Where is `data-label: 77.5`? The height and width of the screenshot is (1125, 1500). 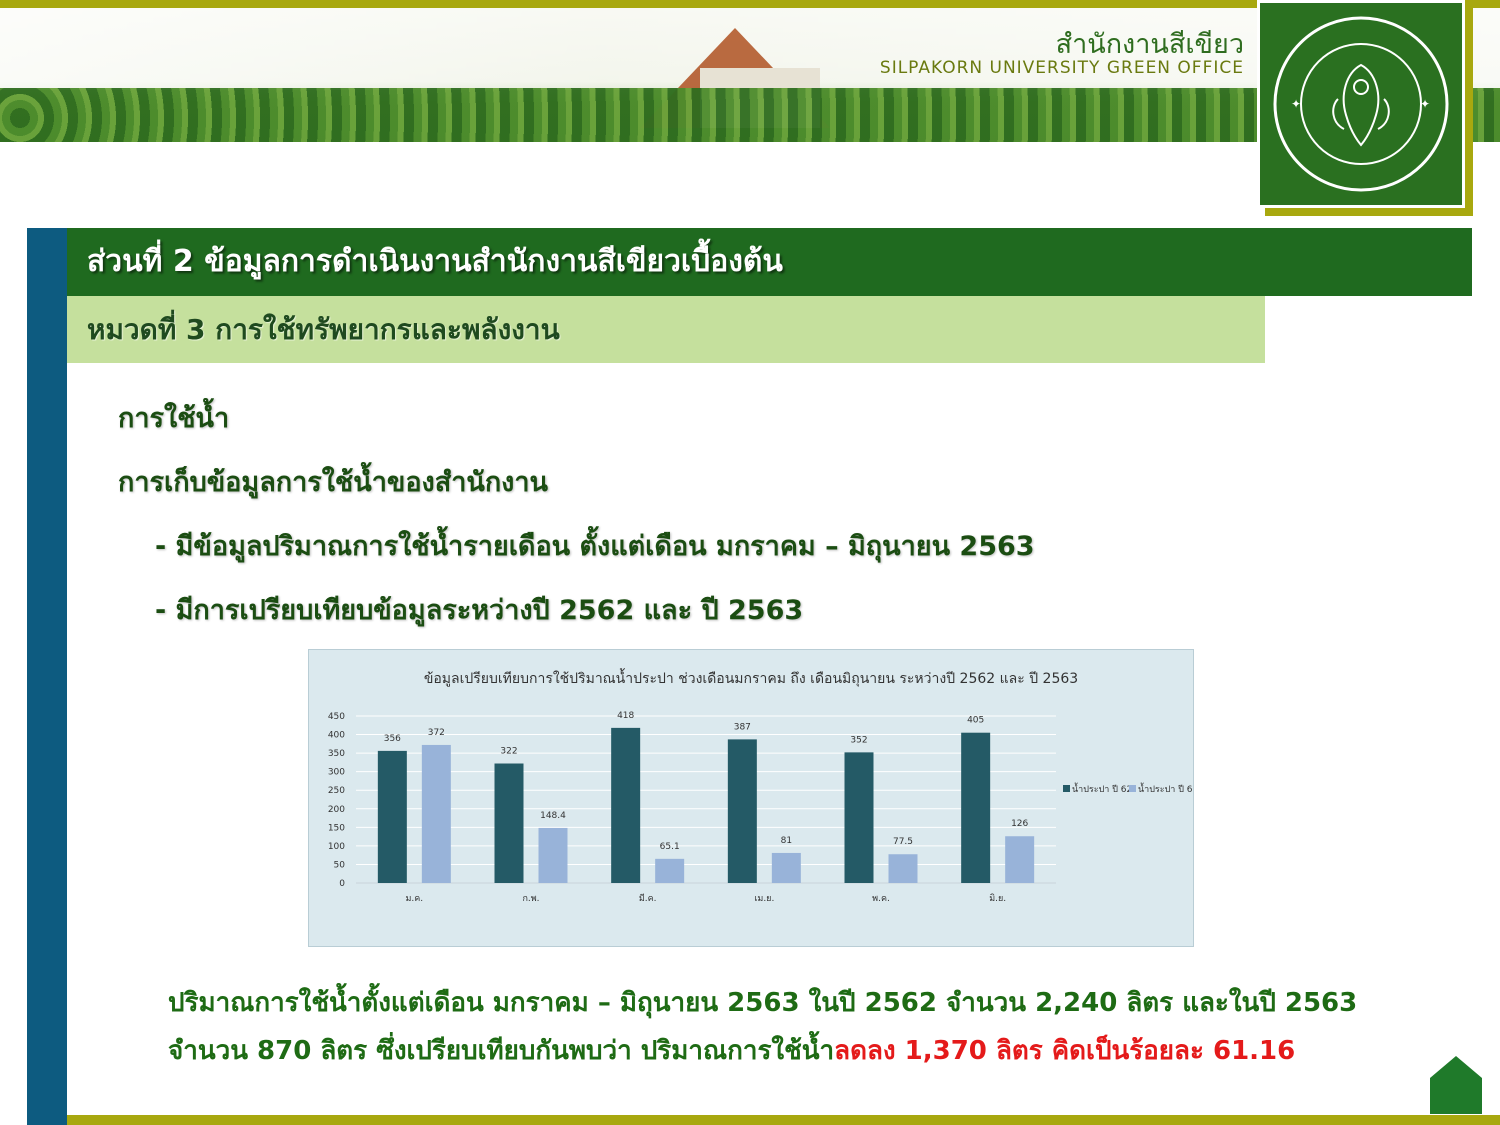 data-label: 77.5 is located at coordinates (903, 842).